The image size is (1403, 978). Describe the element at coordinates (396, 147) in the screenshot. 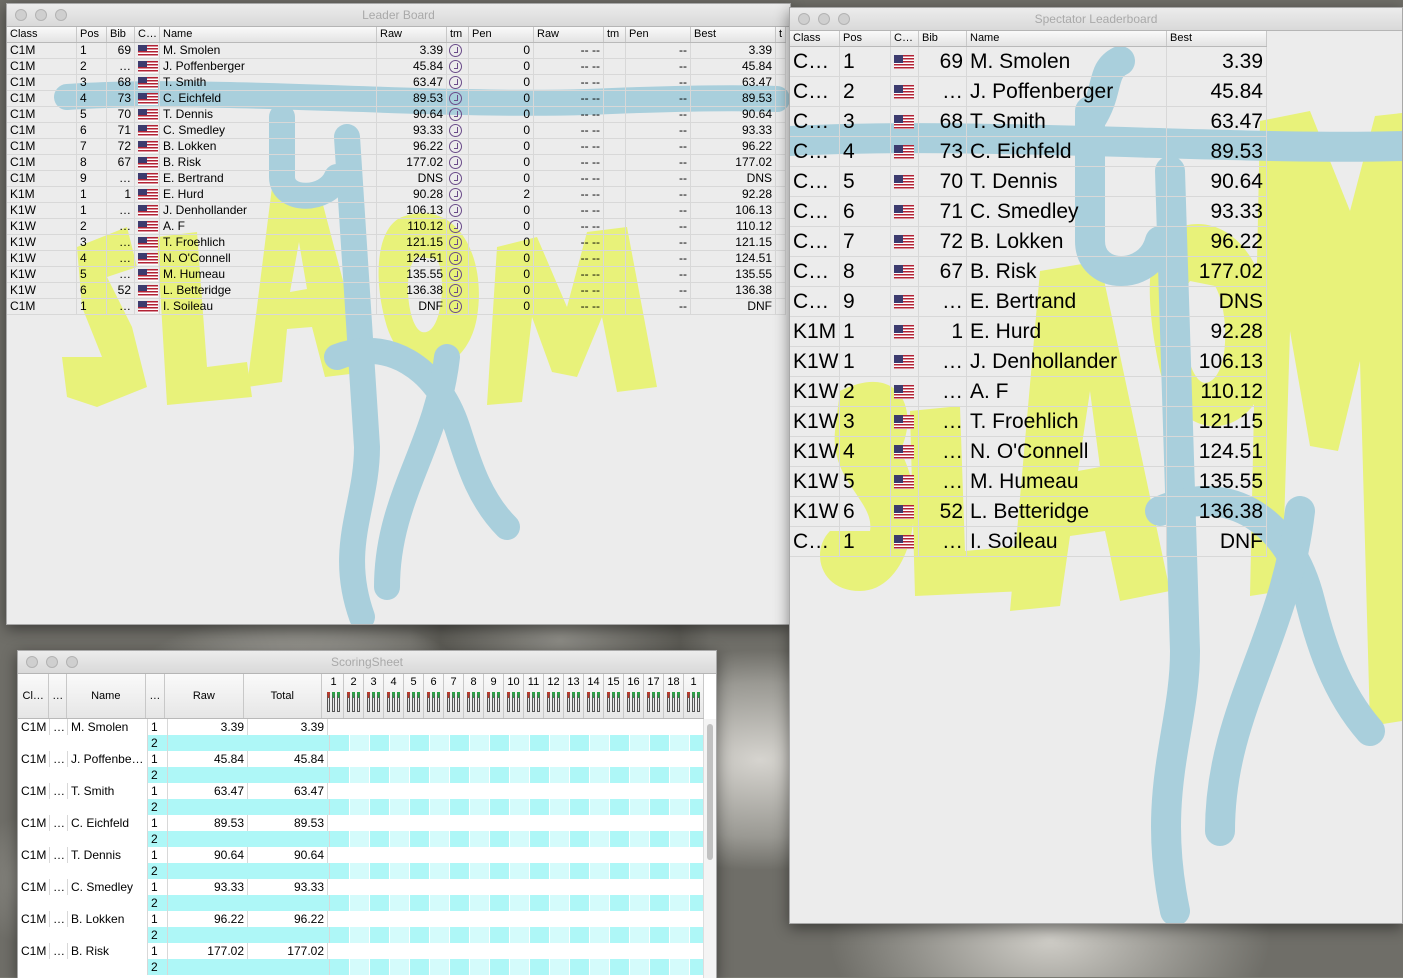

I see `table-row: C1M 7 72 B. Lokken 96.22 0 -- -- -- 96.22` at that location.